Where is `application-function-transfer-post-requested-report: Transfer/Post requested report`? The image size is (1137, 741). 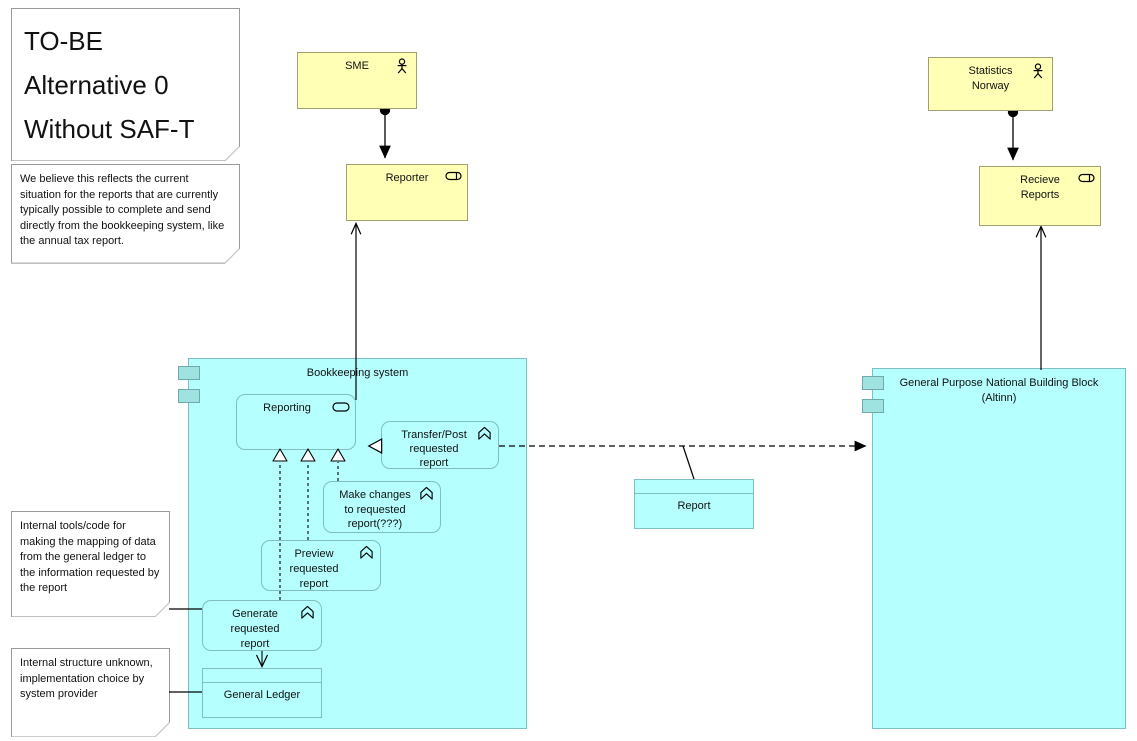
application-function-transfer-post-requested-report: Transfer/Post requested report is located at coordinates (440, 445).